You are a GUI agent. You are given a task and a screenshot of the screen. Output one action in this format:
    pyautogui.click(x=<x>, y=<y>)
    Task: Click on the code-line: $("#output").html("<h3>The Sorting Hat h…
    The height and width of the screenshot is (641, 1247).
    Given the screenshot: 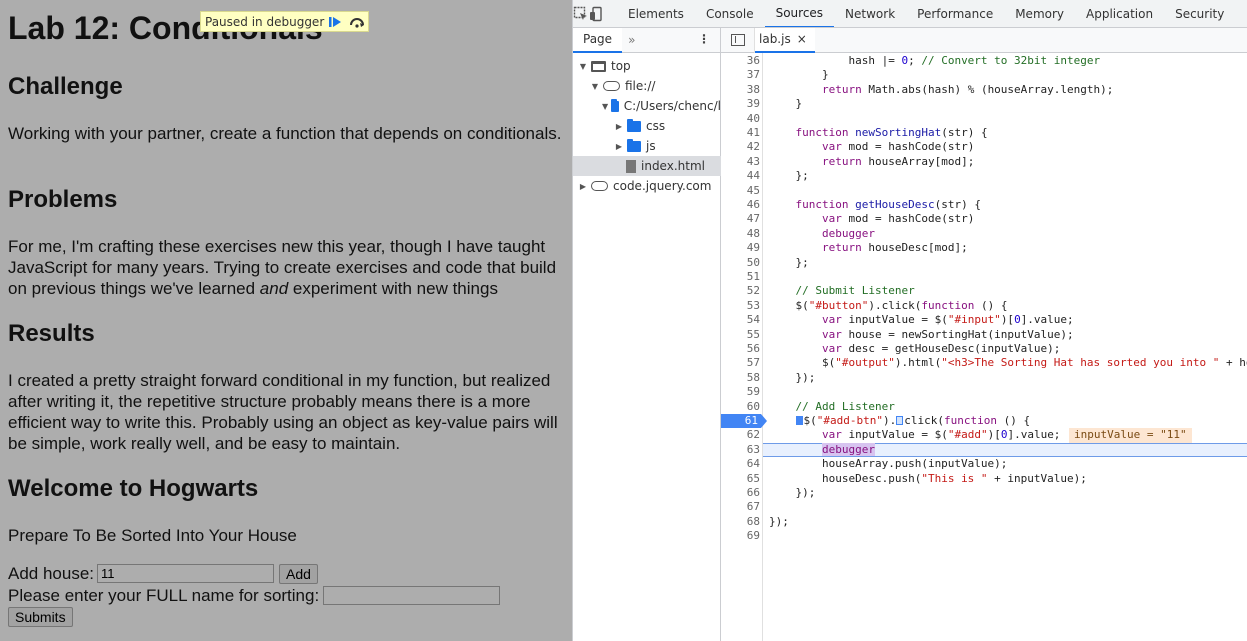 What is the action you would take?
    pyautogui.click(x=1005, y=363)
    